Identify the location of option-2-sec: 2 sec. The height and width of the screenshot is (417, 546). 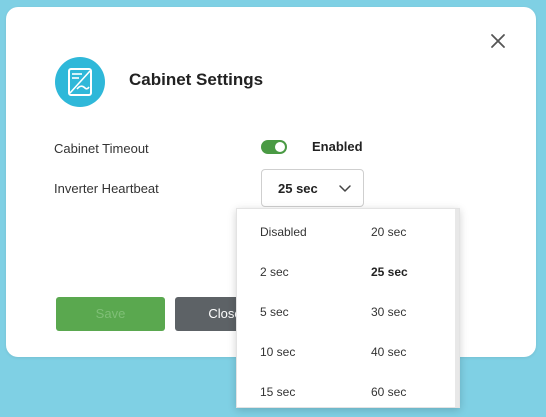
(274, 272).